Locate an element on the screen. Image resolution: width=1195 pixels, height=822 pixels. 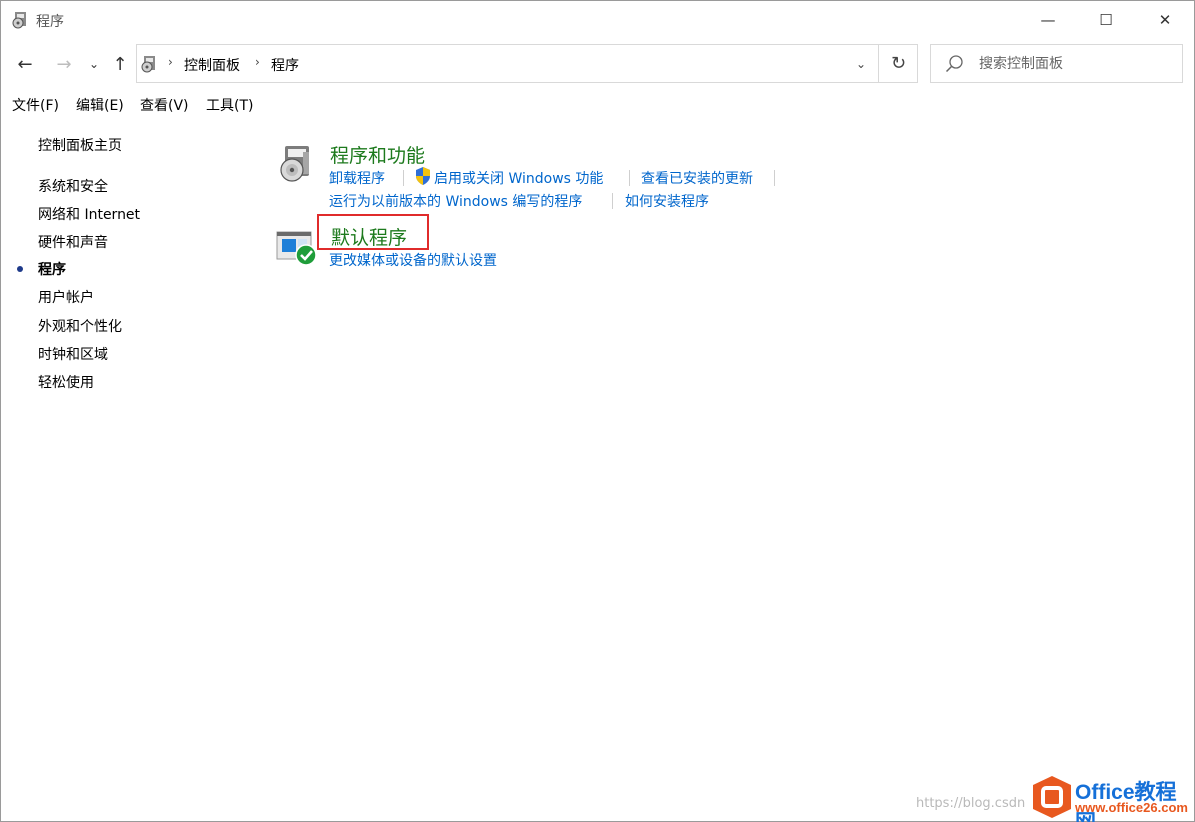
refresh-button: ↻ is located at coordinates (898, 63).